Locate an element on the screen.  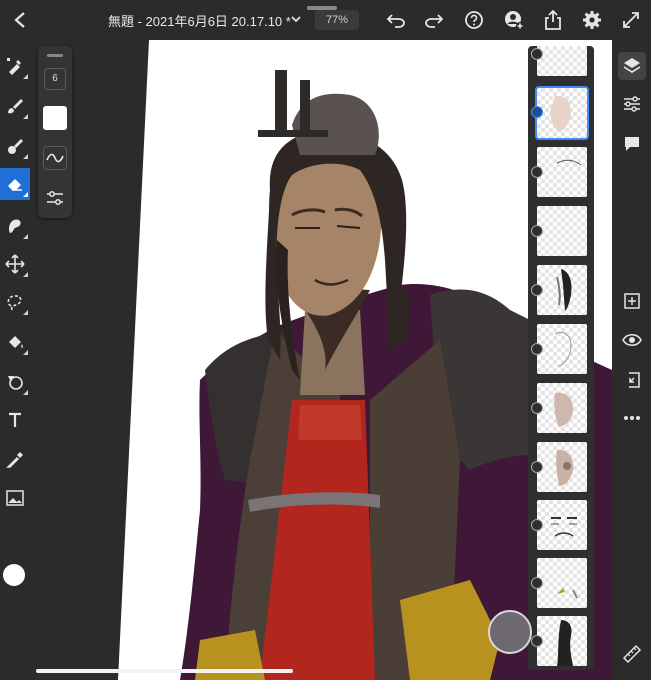
eyedropper-icon is located at coordinates (15, 460).